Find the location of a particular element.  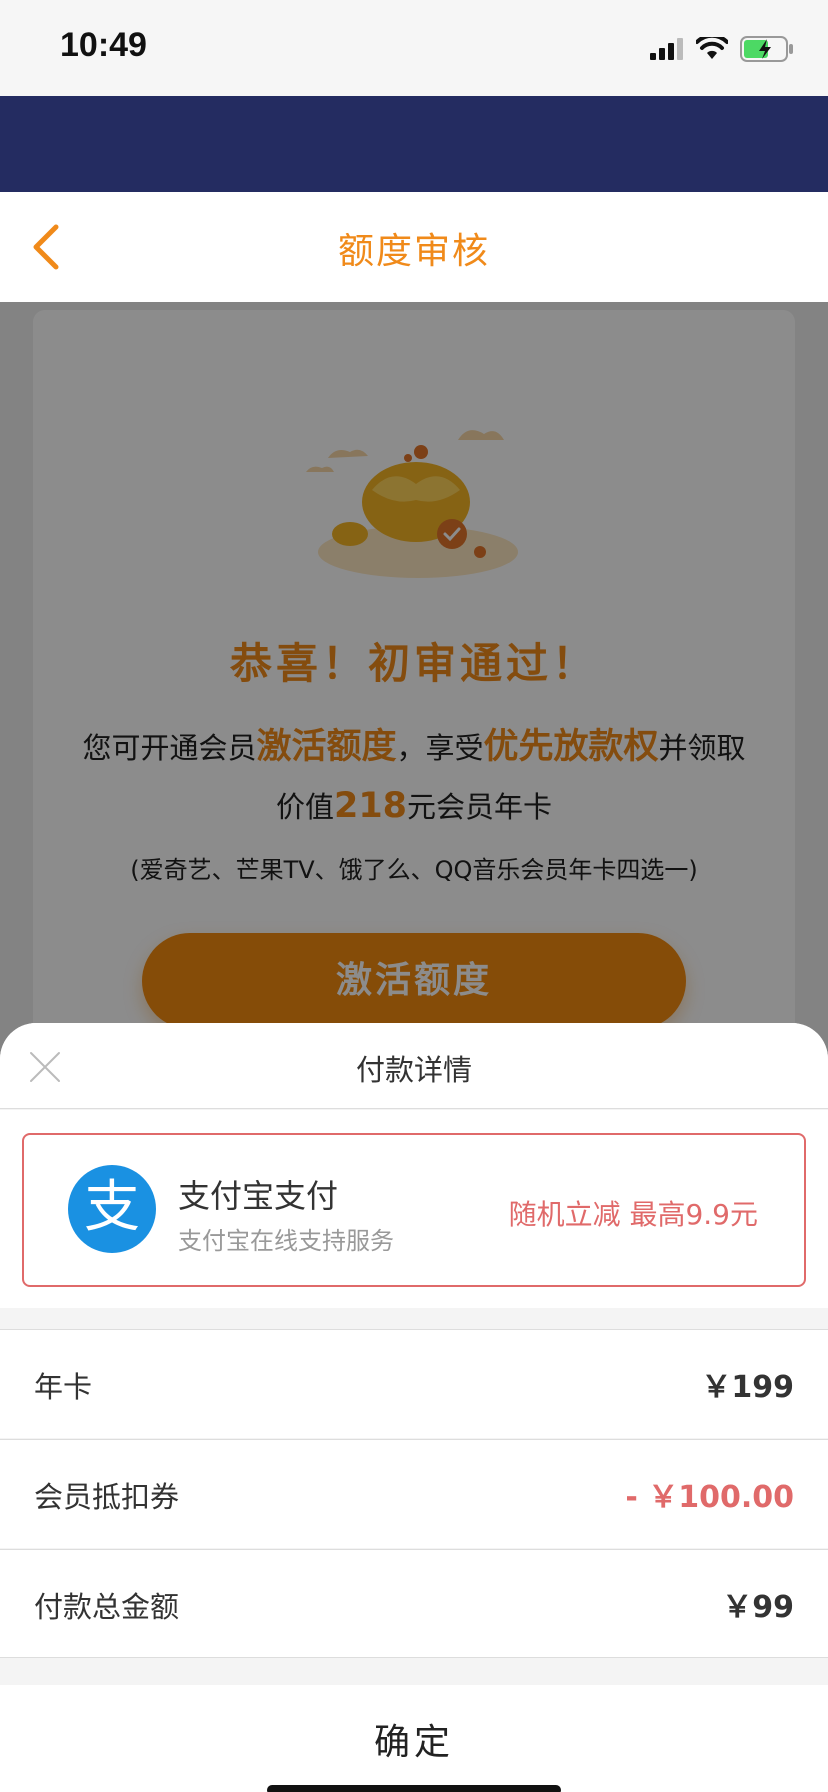

status-time: 10:49 is located at coordinates (103, 45).